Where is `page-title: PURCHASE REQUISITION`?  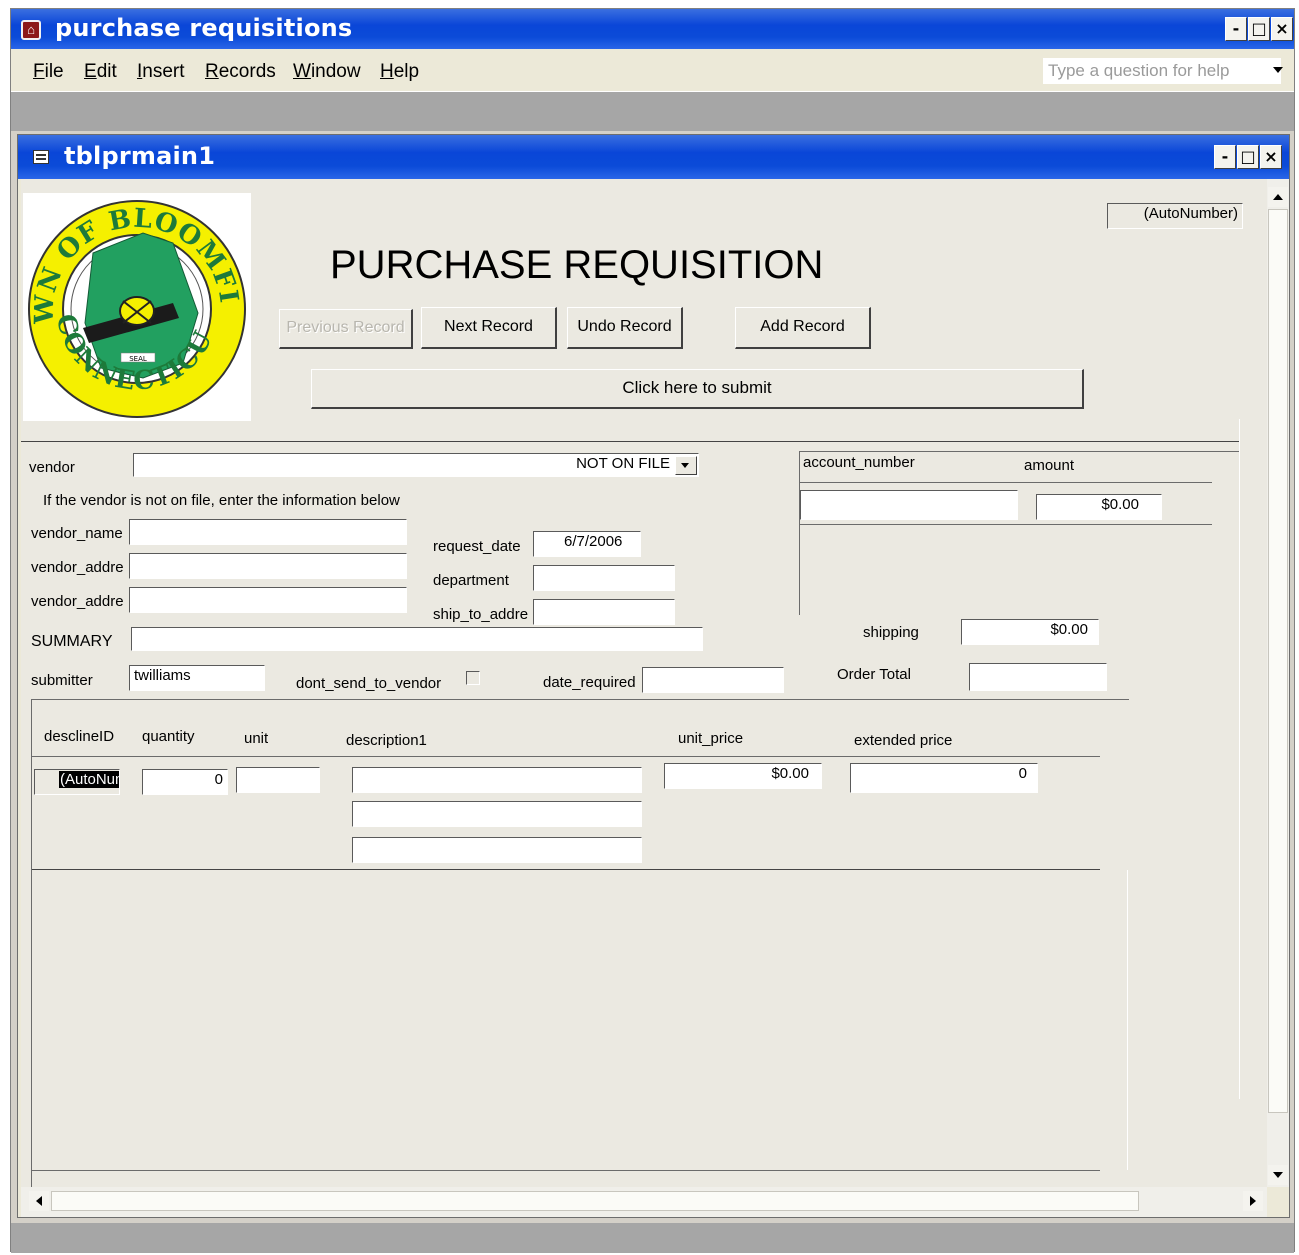 page-title: PURCHASE REQUISITION is located at coordinates (577, 265).